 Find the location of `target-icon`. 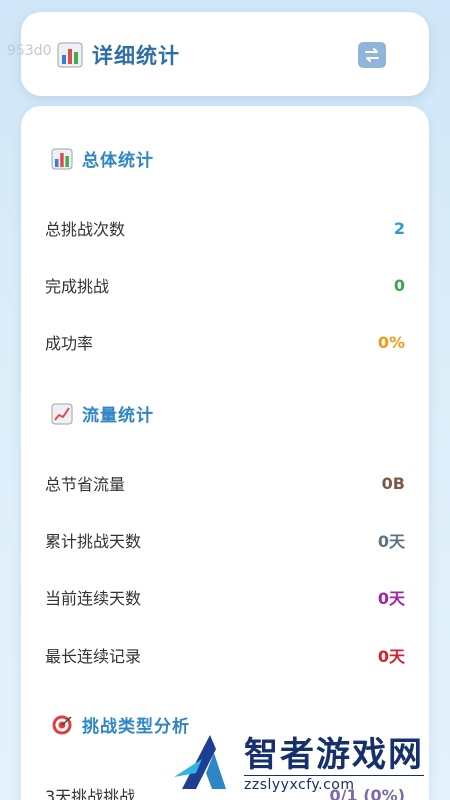

target-icon is located at coordinates (62, 725).